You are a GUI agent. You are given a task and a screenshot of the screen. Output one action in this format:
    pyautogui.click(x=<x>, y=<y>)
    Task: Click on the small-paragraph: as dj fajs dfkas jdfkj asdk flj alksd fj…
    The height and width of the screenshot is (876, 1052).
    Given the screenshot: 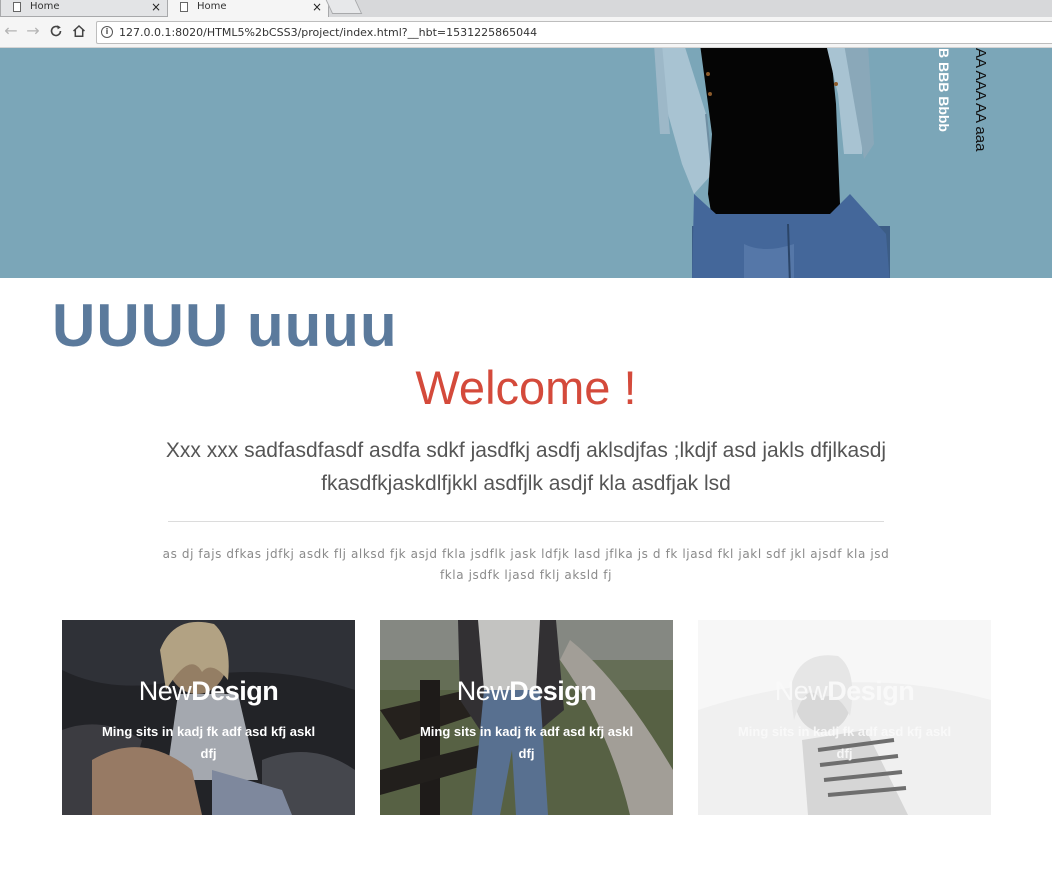 What is the action you would take?
    pyautogui.click(x=526, y=564)
    